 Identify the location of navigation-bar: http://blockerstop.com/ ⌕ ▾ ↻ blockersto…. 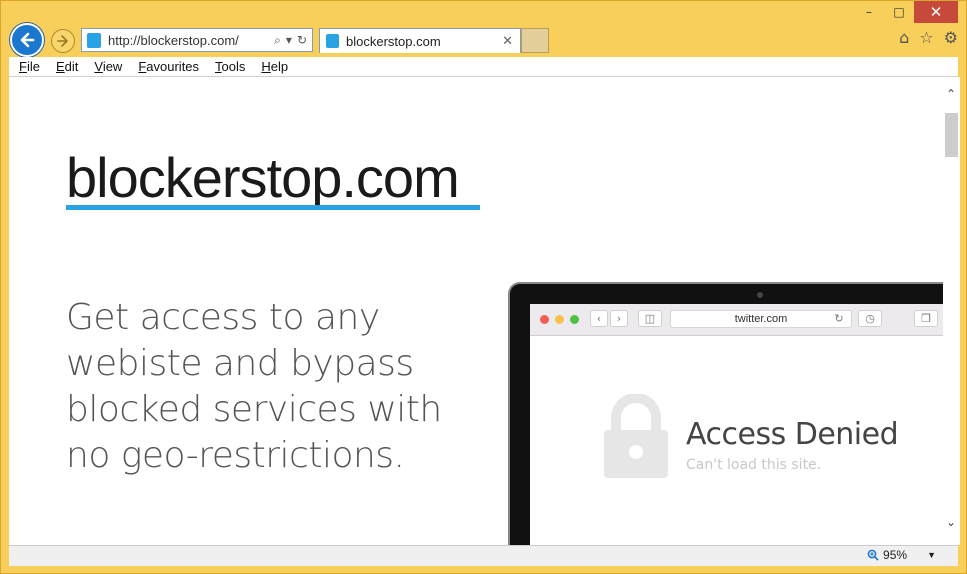
(486, 41).